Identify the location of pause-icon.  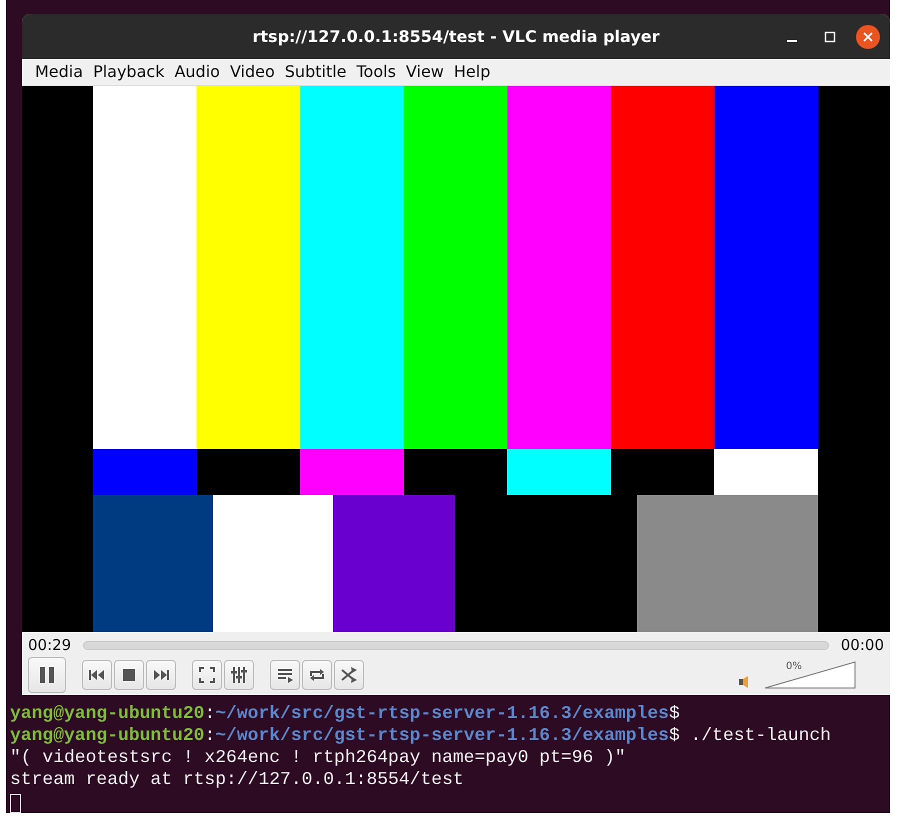
(47, 675).